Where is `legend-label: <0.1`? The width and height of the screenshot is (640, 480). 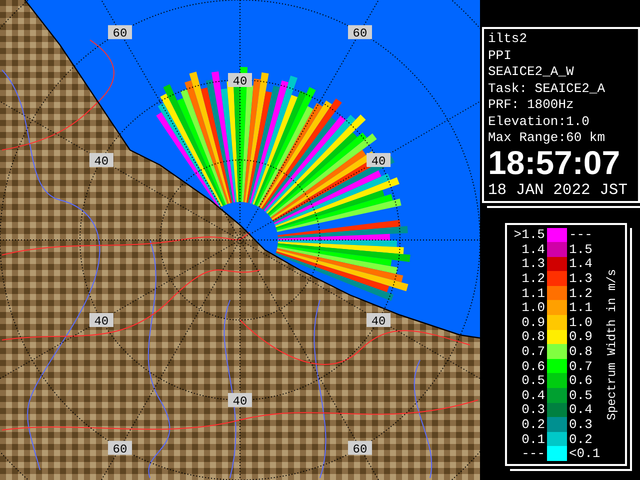
legend-label: <0.1 is located at coordinates (585, 454).